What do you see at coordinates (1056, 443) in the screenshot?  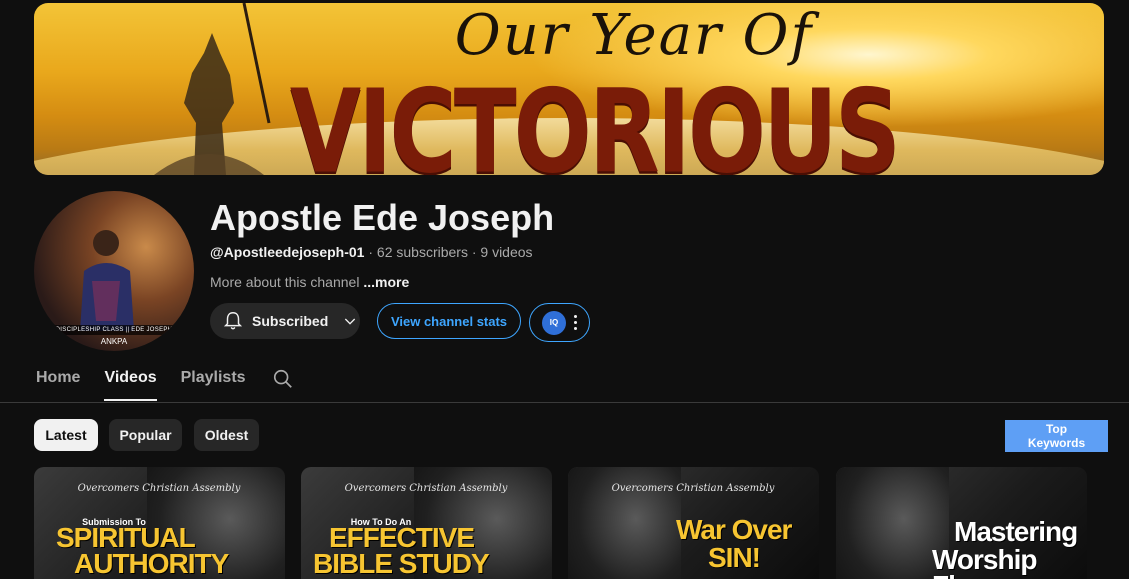 I see `top-keywords-line2: Keywords` at bounding box center [1056, 443].